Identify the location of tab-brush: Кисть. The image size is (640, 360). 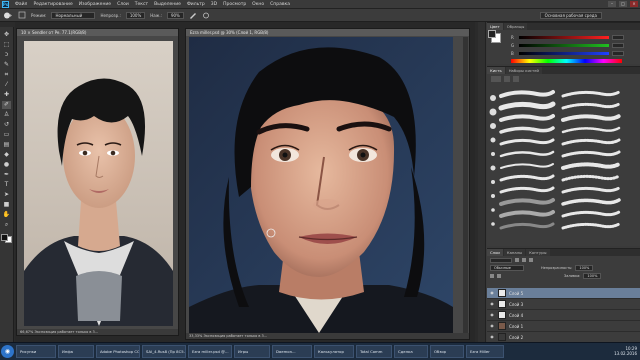
(496, 70).